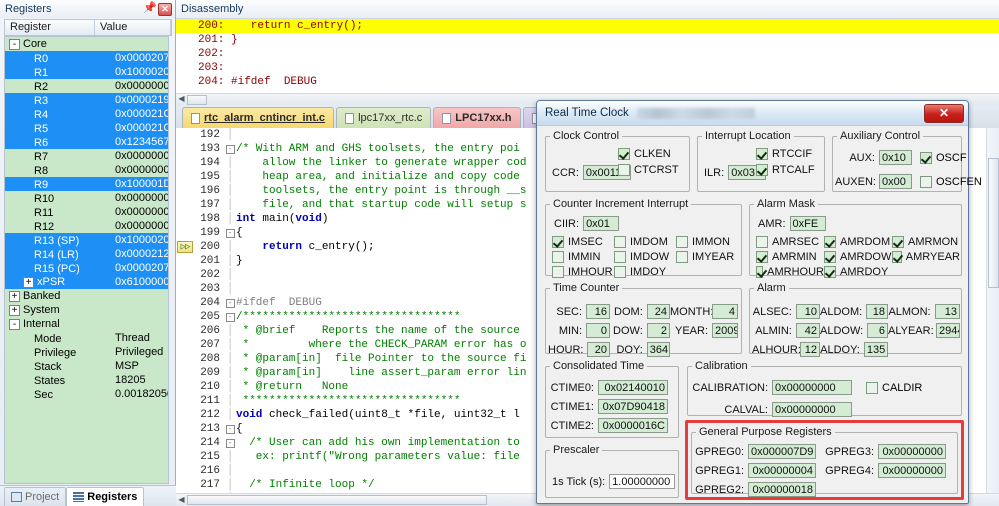  What do you see at coordinates (782, 489) in the screenshot?
I see `gpreg2-input: 0x00000018` at bounding box center [782, 489].